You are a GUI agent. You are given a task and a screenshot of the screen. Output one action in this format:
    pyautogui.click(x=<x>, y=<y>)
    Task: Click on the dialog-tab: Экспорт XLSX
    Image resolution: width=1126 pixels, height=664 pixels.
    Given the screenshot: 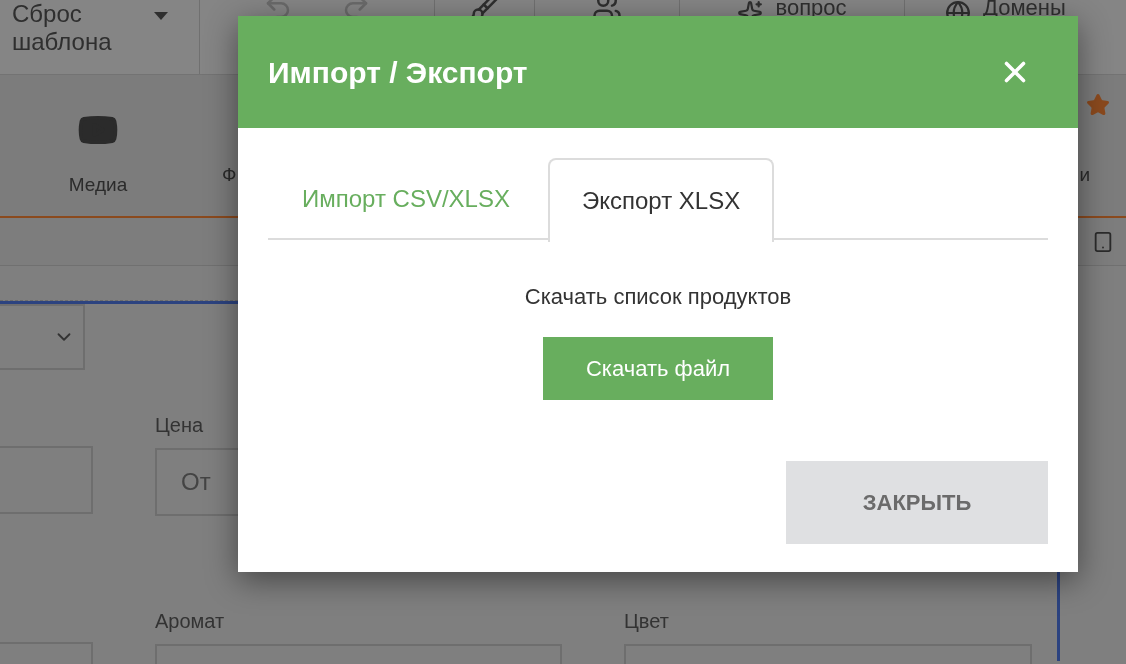 What is the action you would take?
    pyautogui.click(x=661, y=200)
    